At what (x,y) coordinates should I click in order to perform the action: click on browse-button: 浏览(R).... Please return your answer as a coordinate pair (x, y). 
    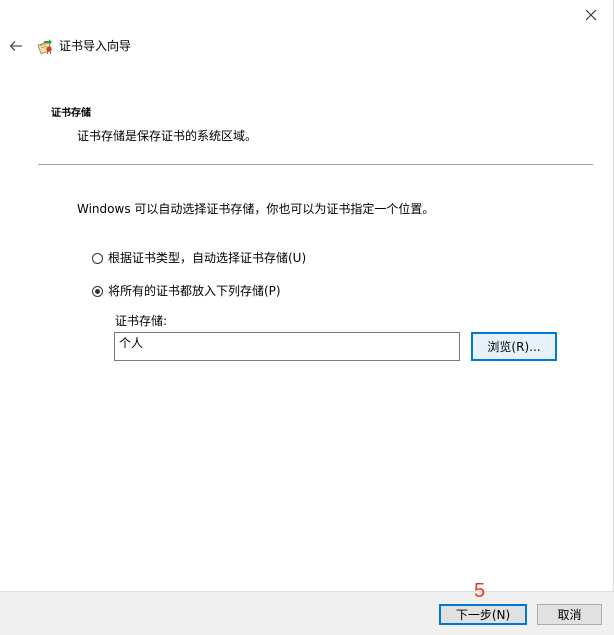
    Looking at the image, I should click on (514, 346).